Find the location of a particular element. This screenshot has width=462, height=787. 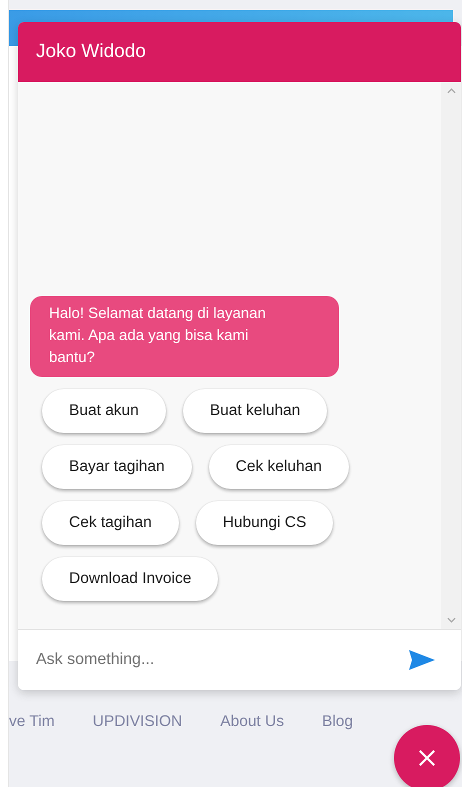

scrollbar is located at coordinates (451, 355).